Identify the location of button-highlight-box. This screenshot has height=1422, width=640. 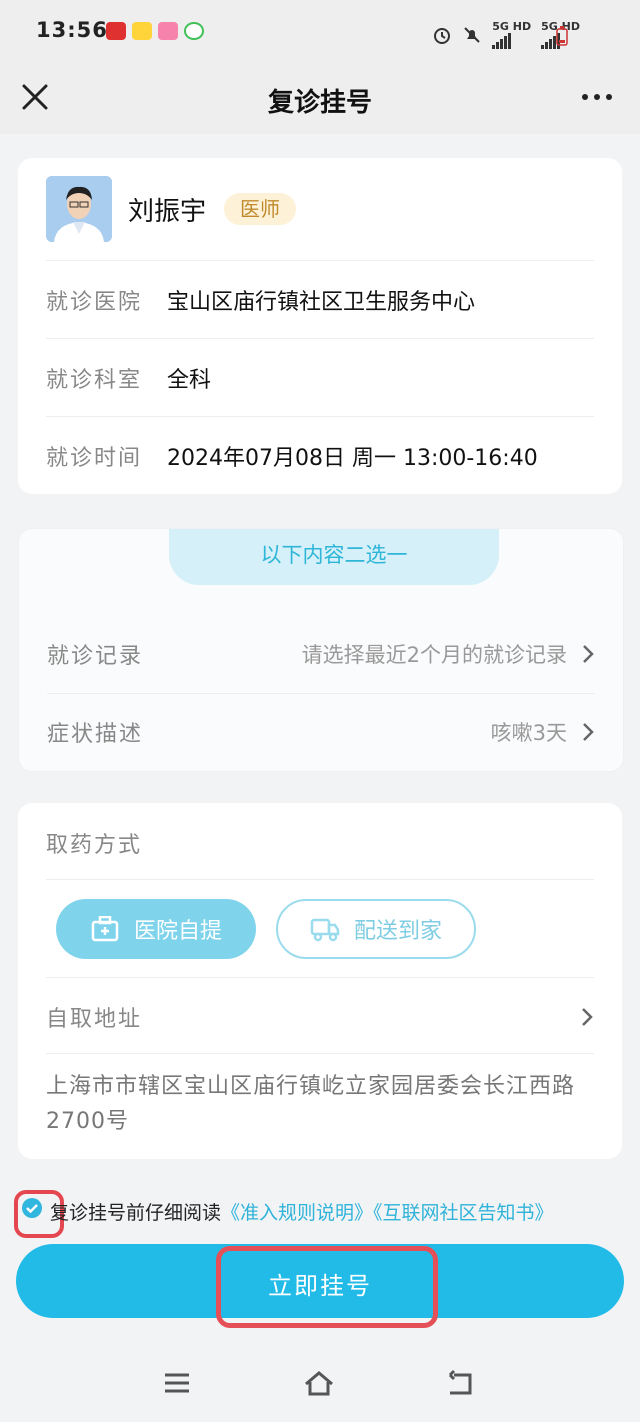
(327, 1287).